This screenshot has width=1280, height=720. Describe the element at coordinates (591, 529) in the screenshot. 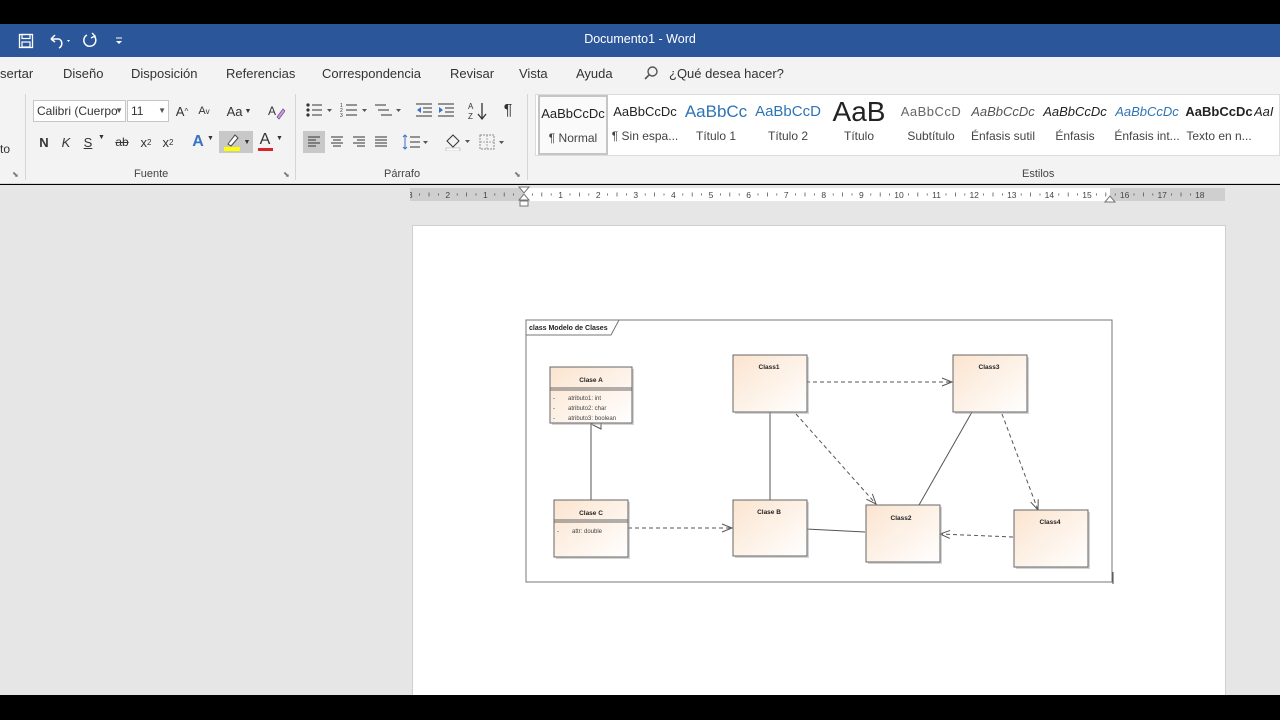

I see `class-box-clase-c: Clase C - attr: double` at that location.